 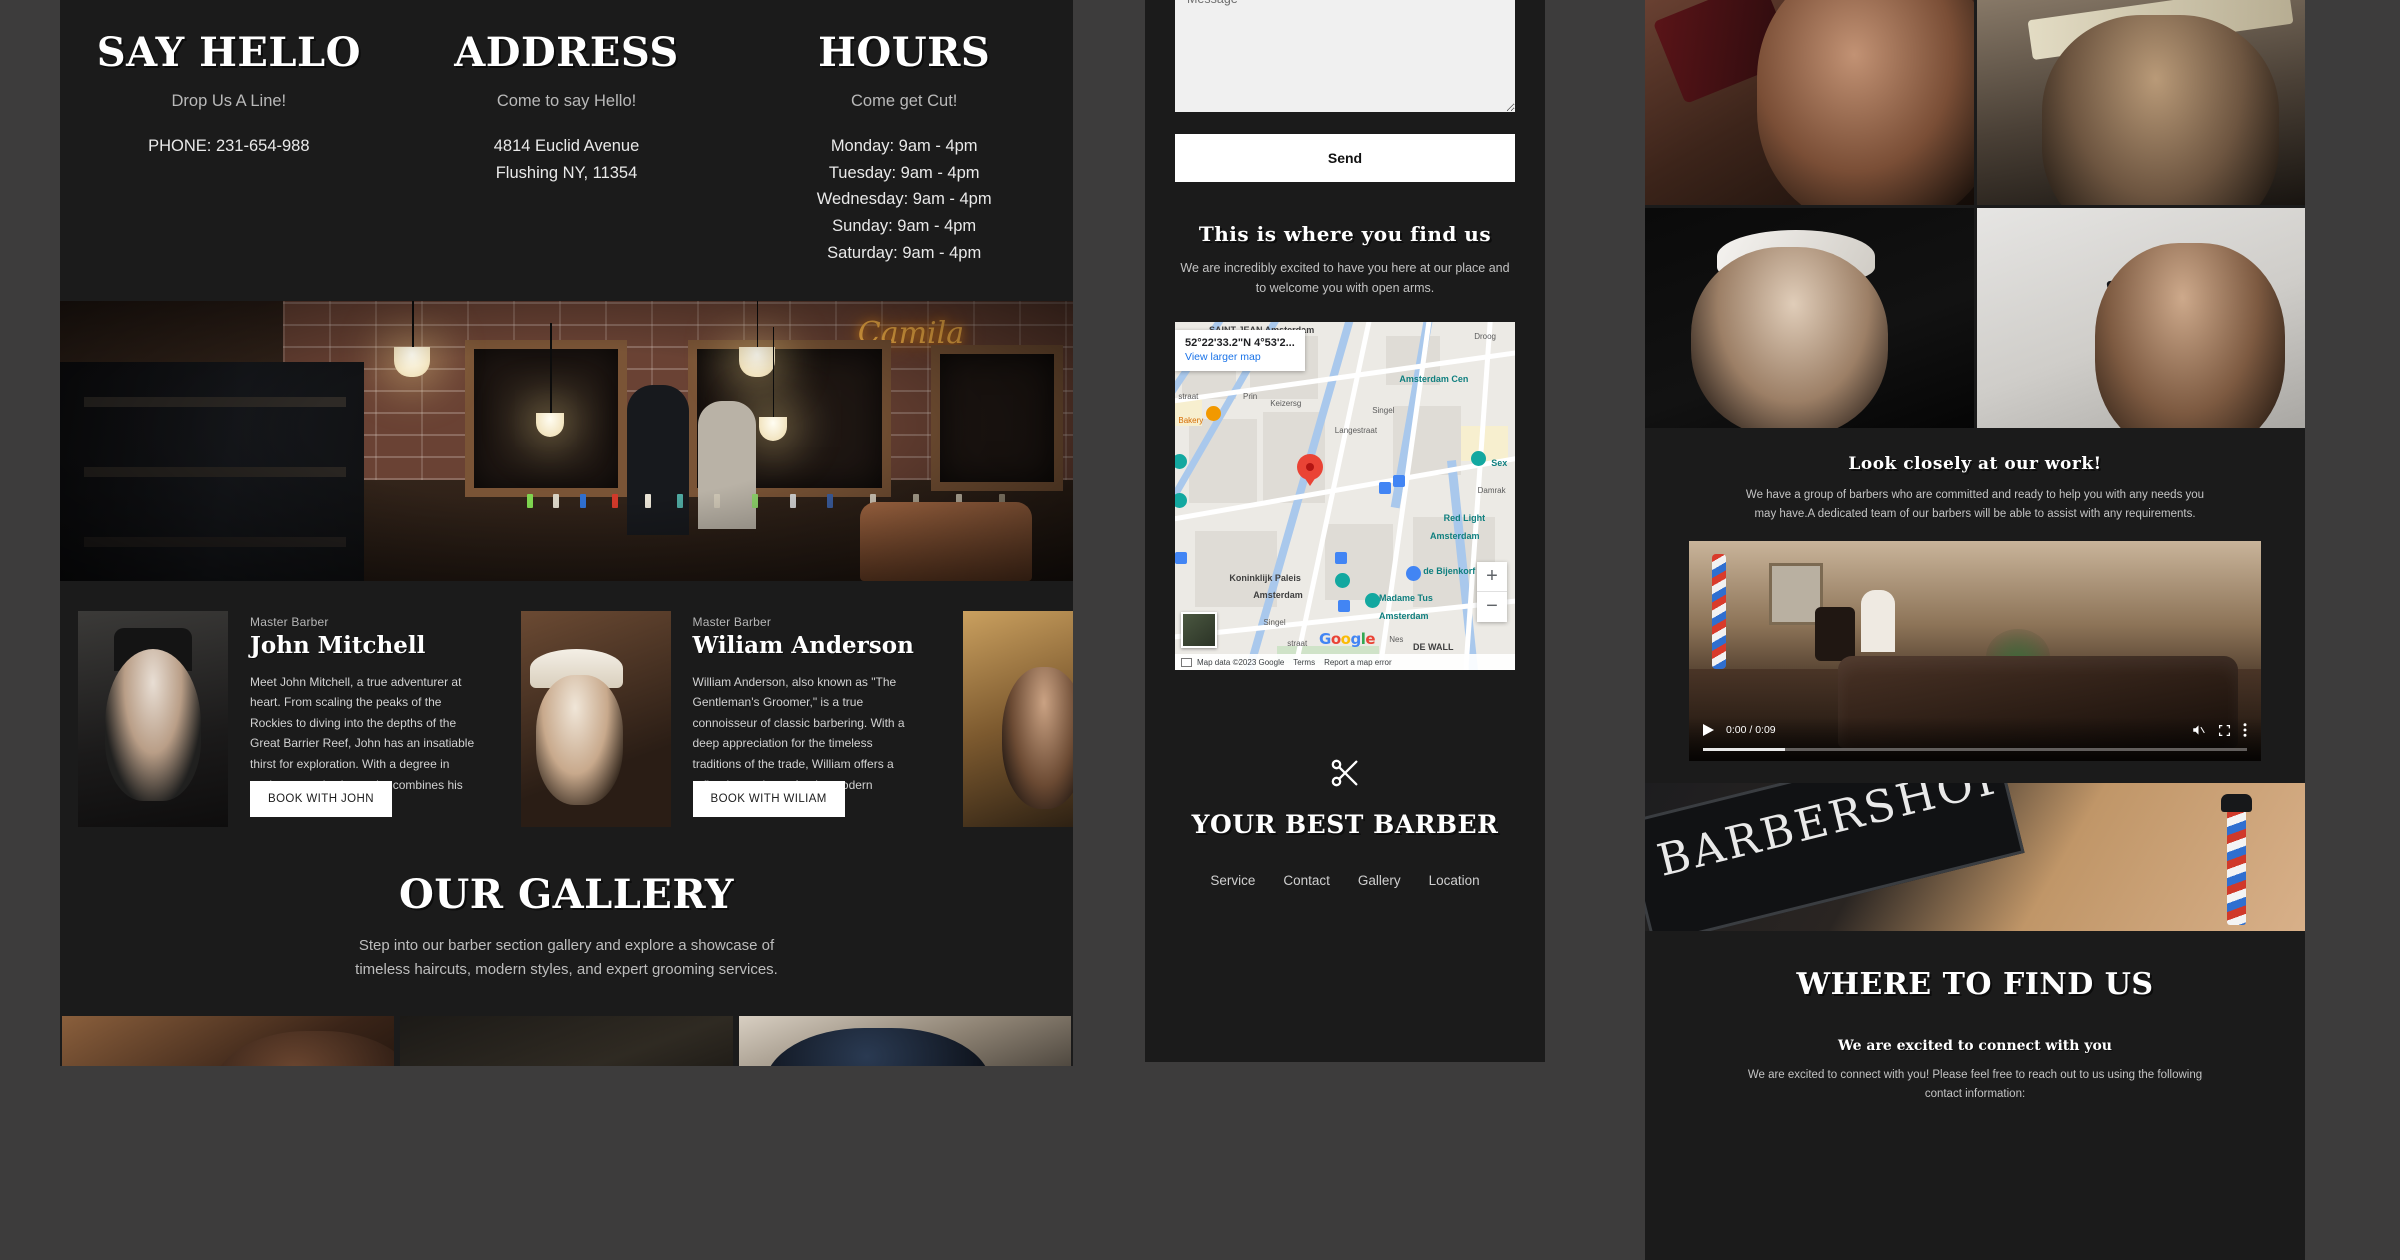 What do you see at coordinates (768, 798) in the screenshot?
I see `book-with-wiliam-button: BOOK WITH WILIAM` at bounding box center [768, 798].